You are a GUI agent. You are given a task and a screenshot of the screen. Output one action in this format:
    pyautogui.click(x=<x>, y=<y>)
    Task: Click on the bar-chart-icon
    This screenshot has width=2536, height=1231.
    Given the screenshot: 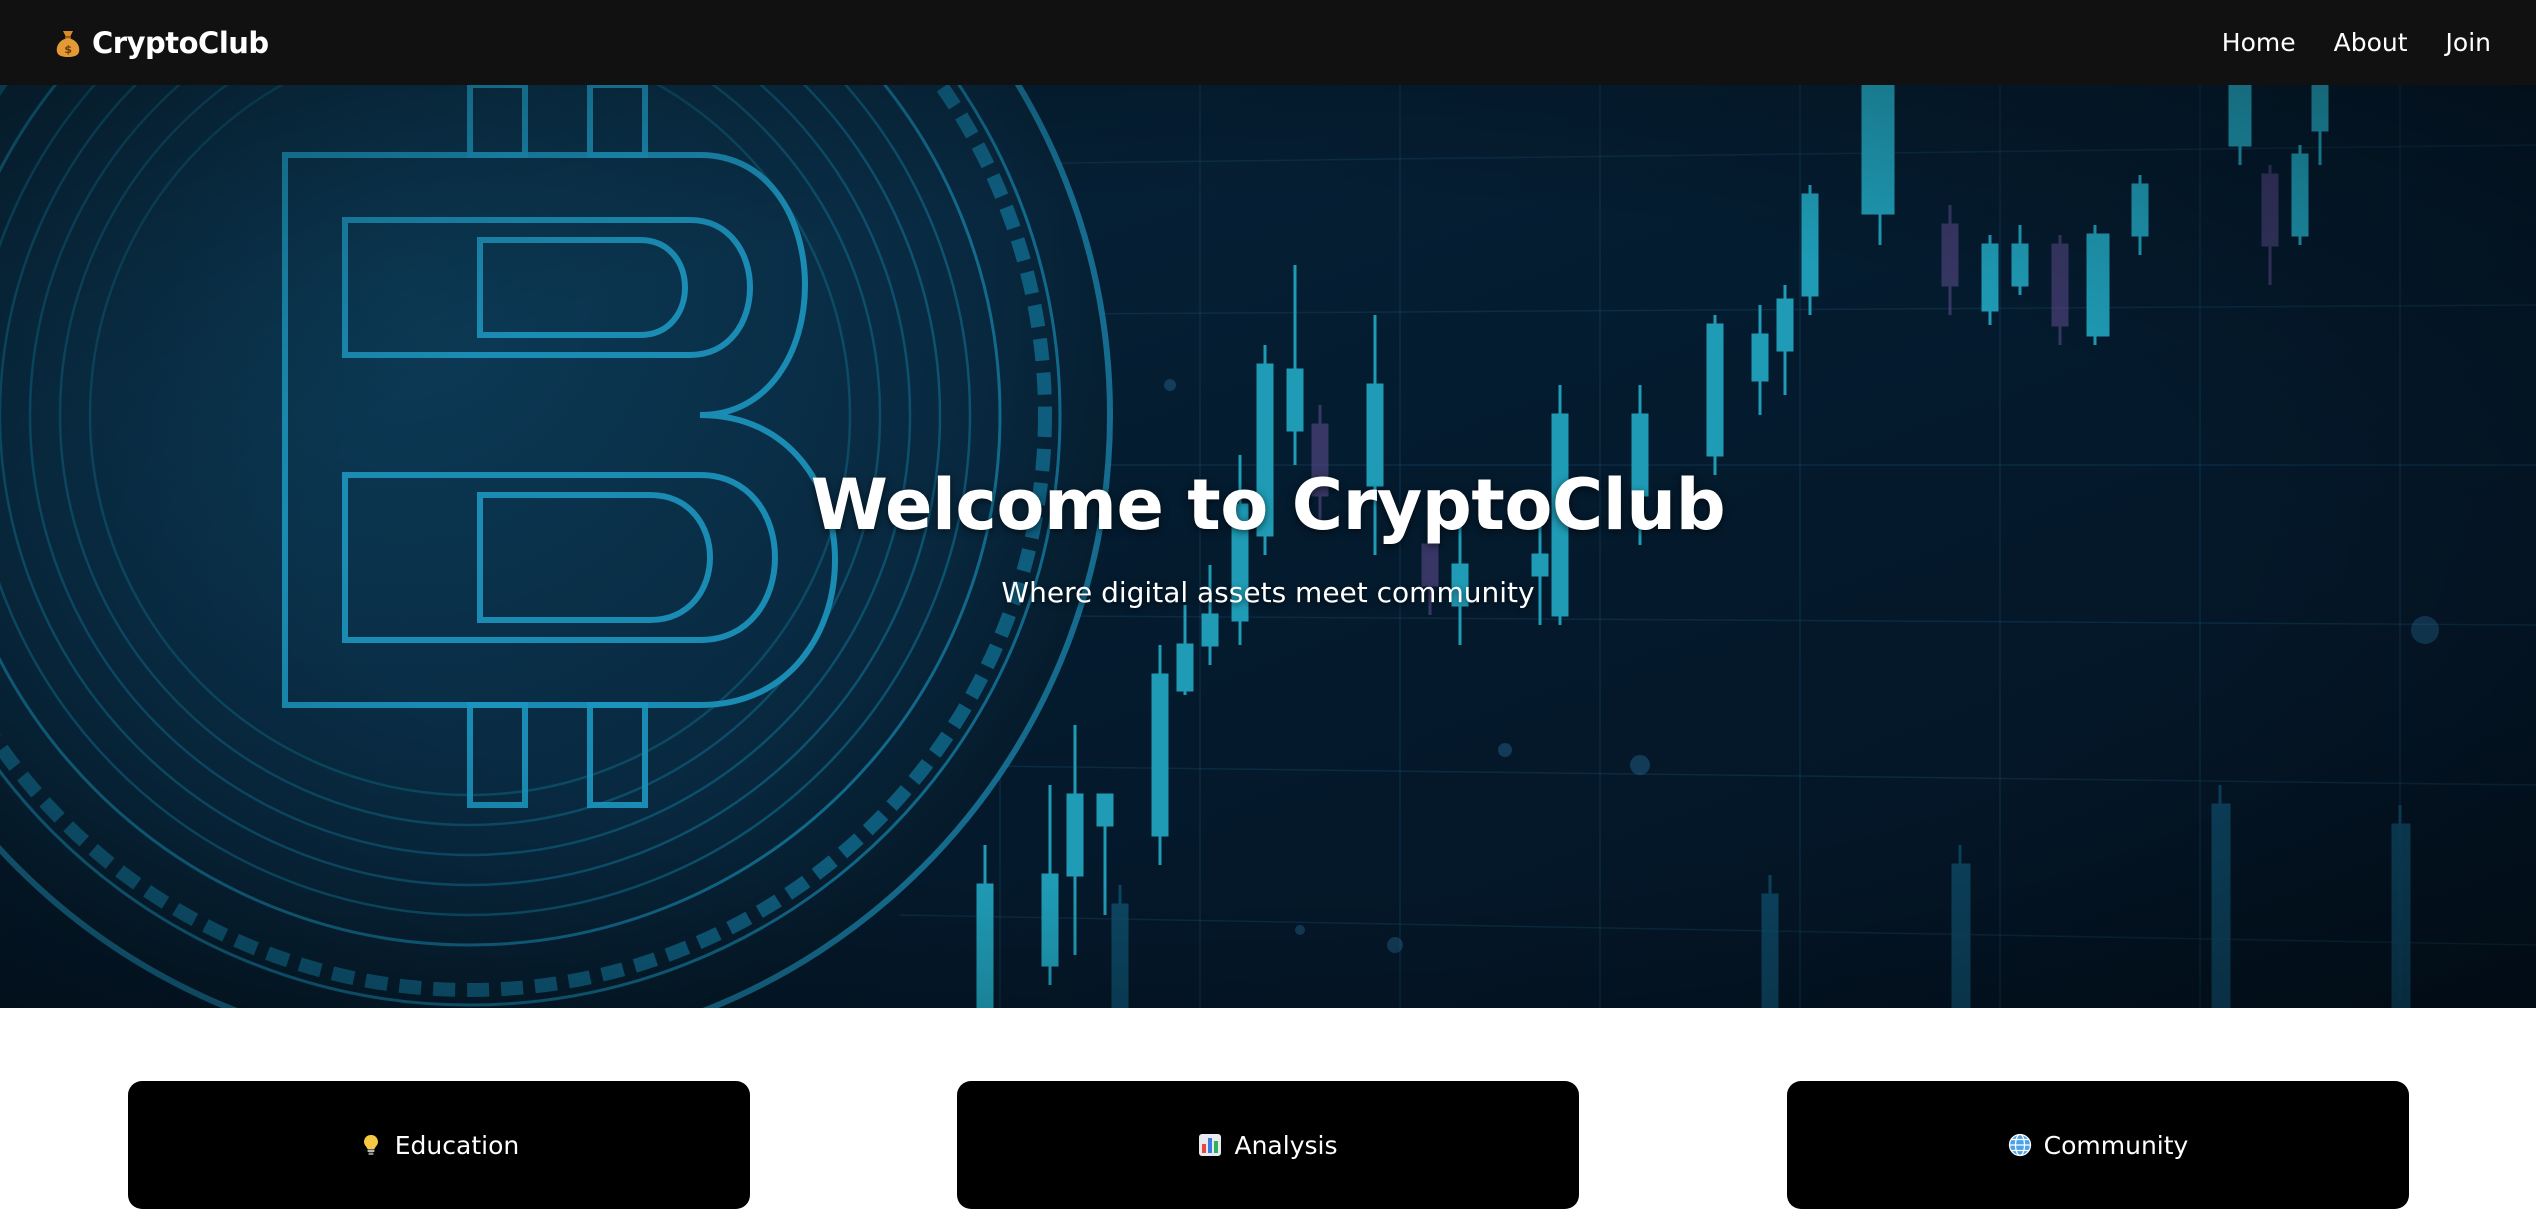 What is the action you would take?
    pyautogui.click(x=1210, y=1145)
    